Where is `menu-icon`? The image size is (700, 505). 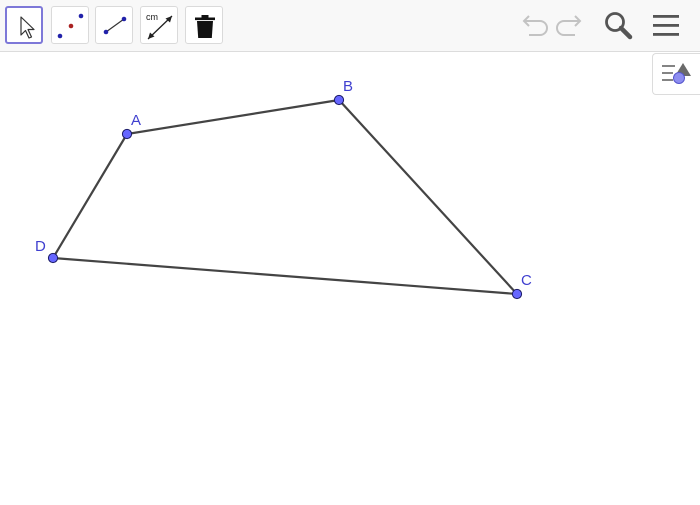
menu-icon is located at coordinates (666, 25).